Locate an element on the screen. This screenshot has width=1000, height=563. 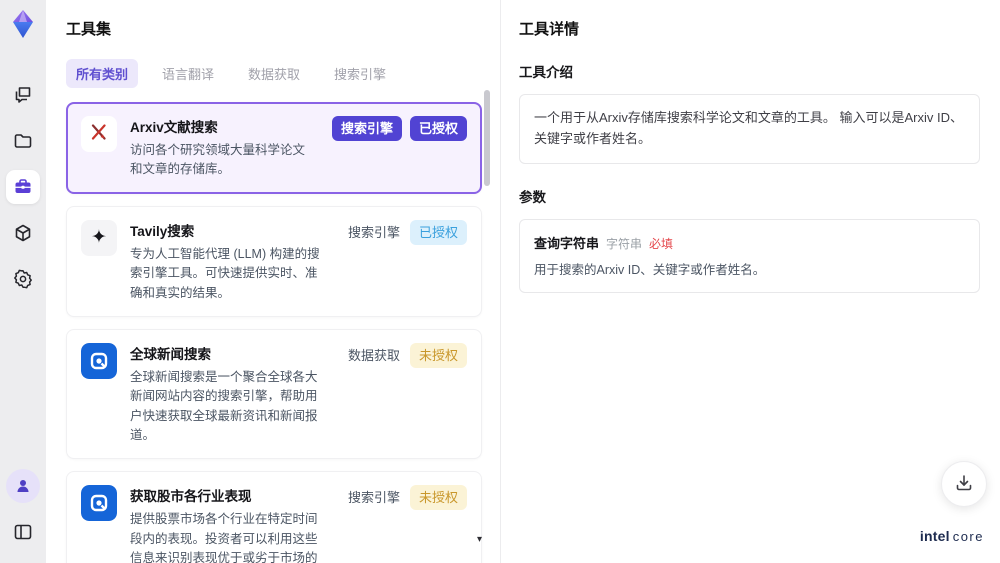
scrollbar-thumb is located at coordinates (487, 138).